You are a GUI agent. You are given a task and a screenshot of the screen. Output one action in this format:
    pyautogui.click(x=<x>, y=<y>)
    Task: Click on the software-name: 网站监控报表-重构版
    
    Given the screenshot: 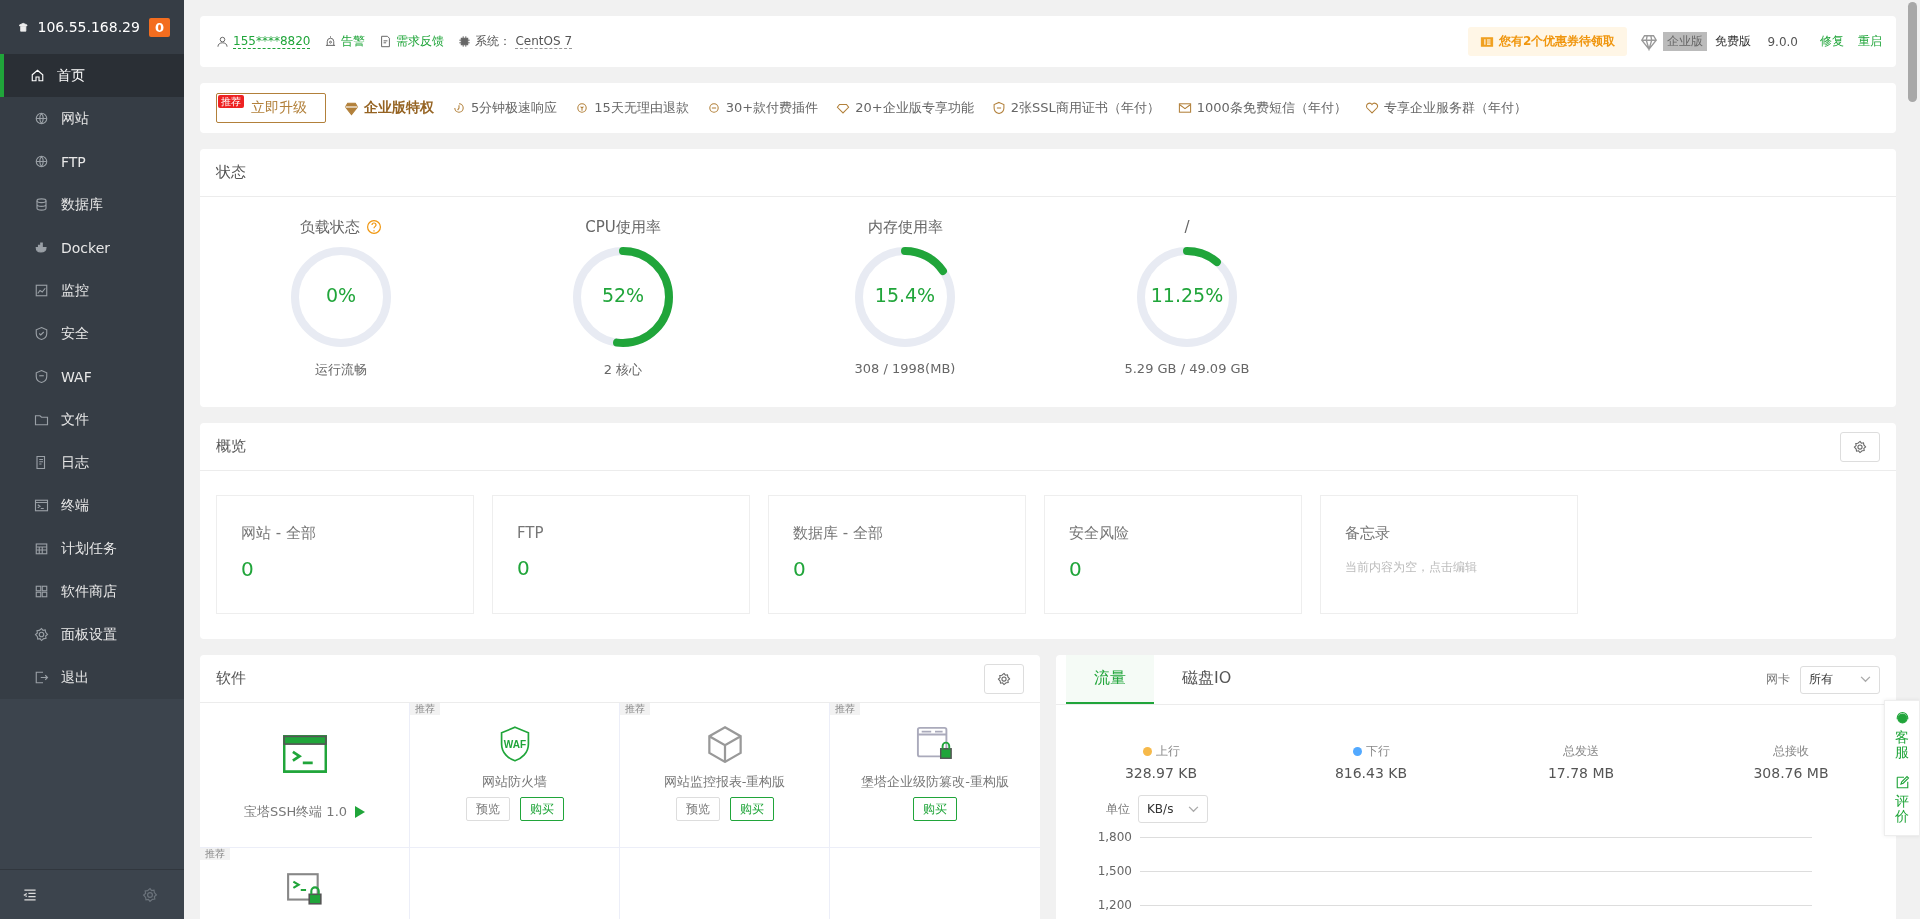 What is the action you would take?
    pyautogui.click(x=724, y=782)
    